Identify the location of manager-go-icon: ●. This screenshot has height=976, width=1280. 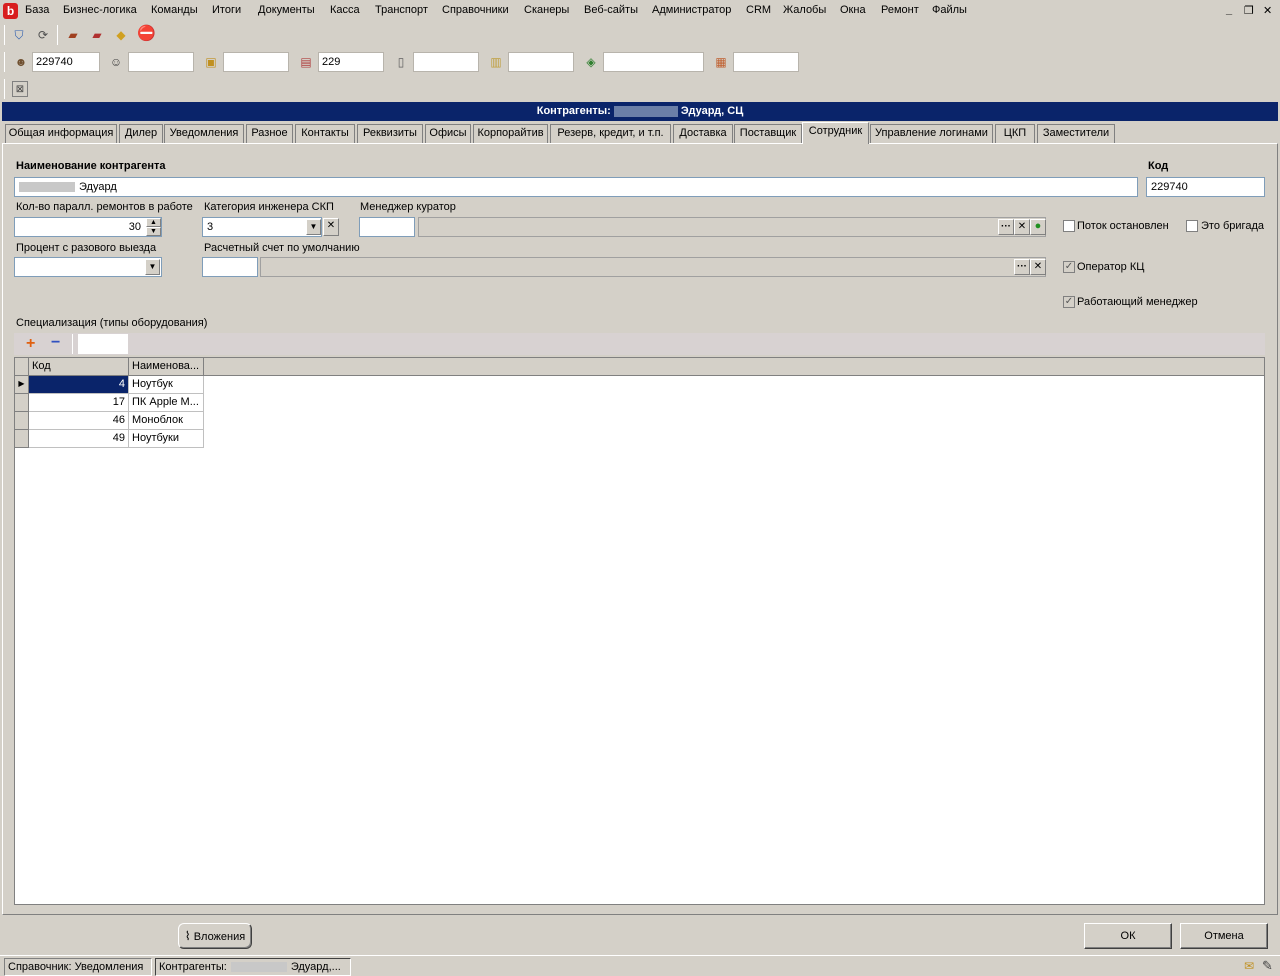
(1038, 227).